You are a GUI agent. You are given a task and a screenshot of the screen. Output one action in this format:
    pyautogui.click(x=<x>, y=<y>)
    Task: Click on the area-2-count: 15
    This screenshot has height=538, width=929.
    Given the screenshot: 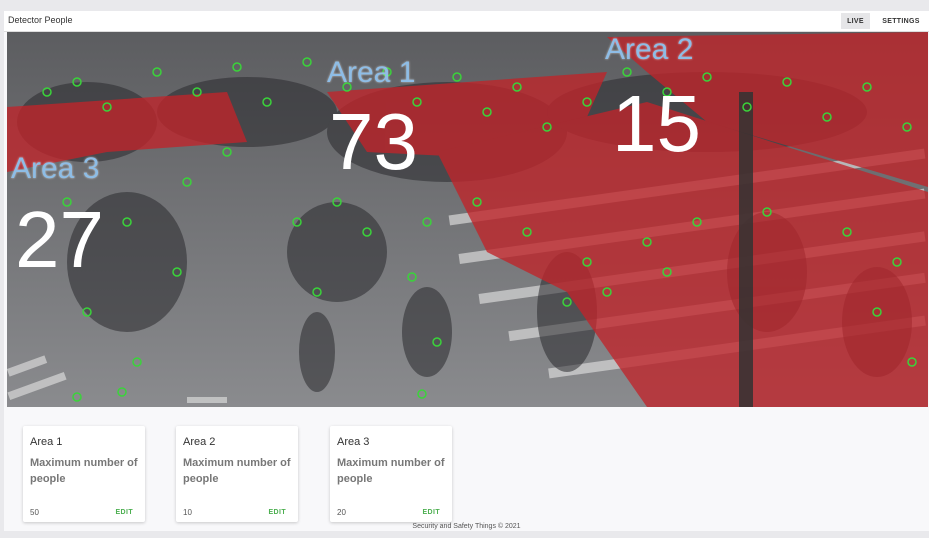 What is the action you would take?
    pyautogui.click(x=656, y=123)
    